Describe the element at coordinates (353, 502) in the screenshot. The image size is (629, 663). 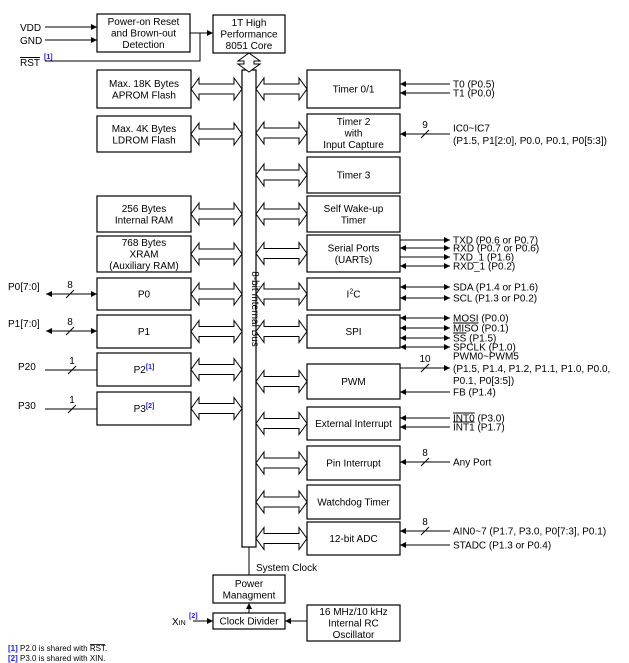
I see `block-wdt: Watchdog Timer` at that location.